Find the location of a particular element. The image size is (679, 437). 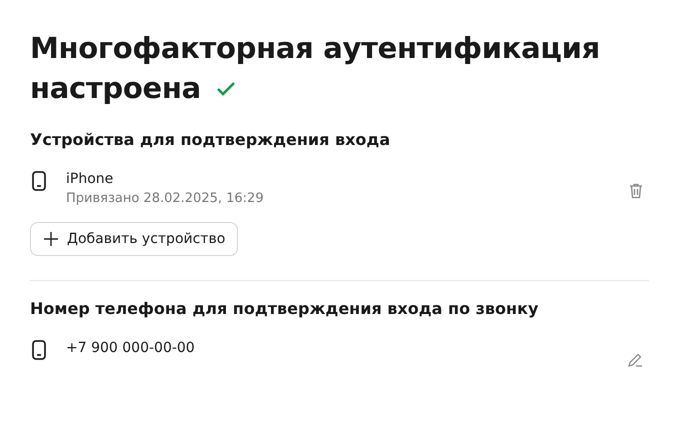

device-name: iPhone is located at coordinates (90, 179).